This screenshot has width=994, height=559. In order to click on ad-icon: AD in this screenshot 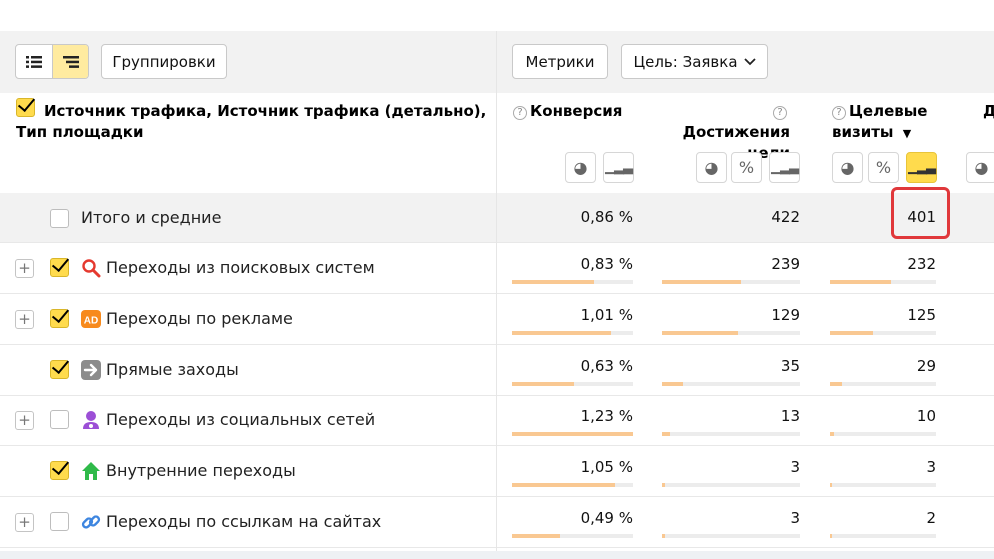, I will do `click(91, 319)`.